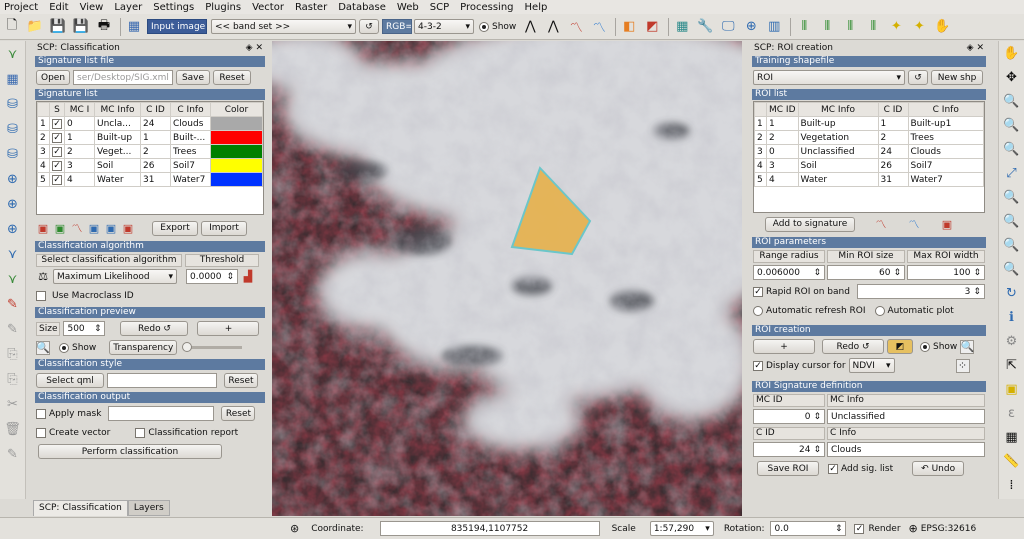  I want to click on band-set-select: << band set >> ▾, so click(283, 26).